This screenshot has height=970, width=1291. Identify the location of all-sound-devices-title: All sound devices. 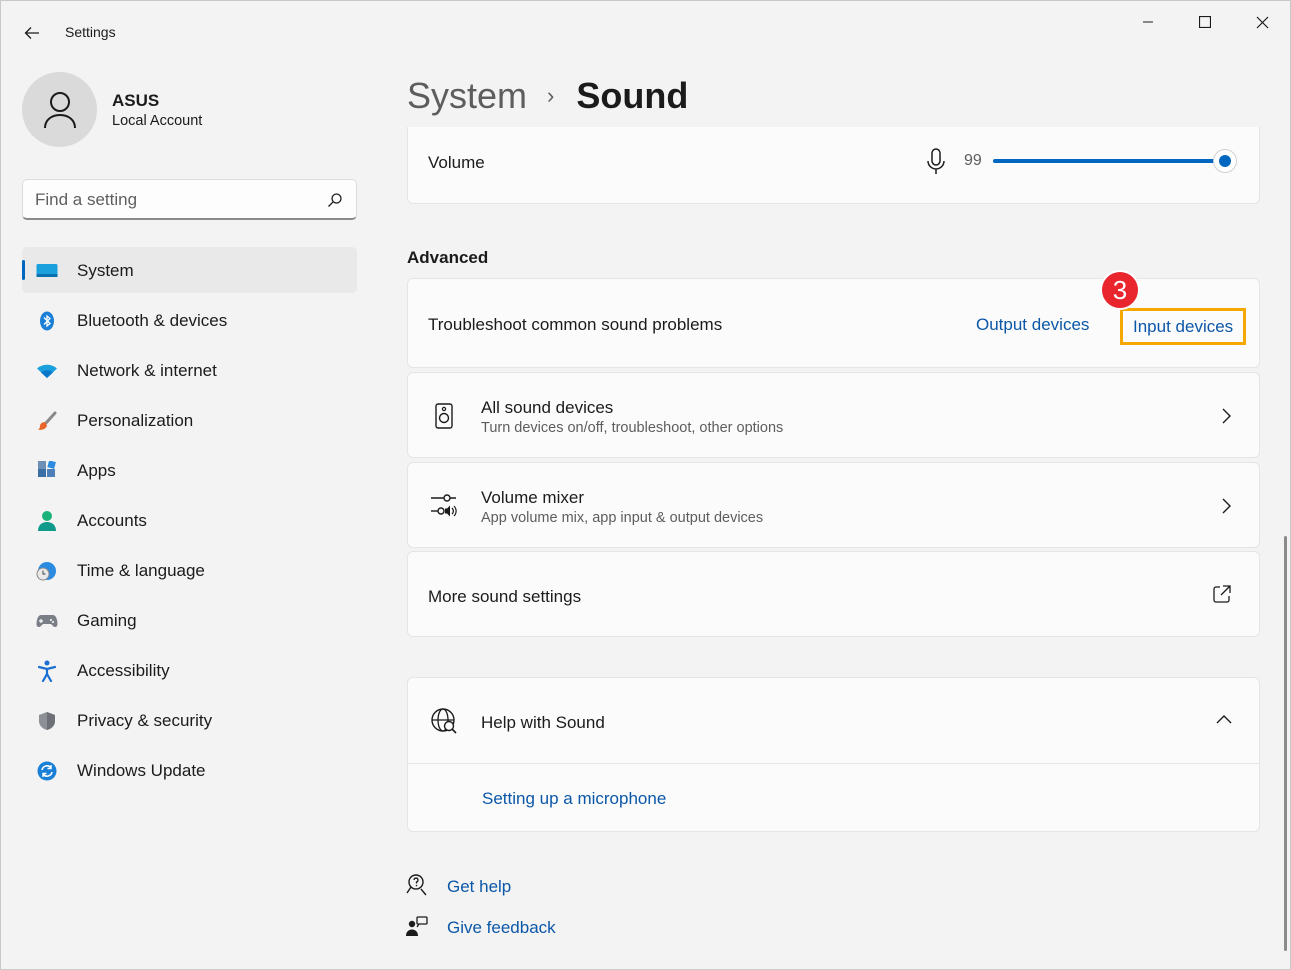
(547, 407).